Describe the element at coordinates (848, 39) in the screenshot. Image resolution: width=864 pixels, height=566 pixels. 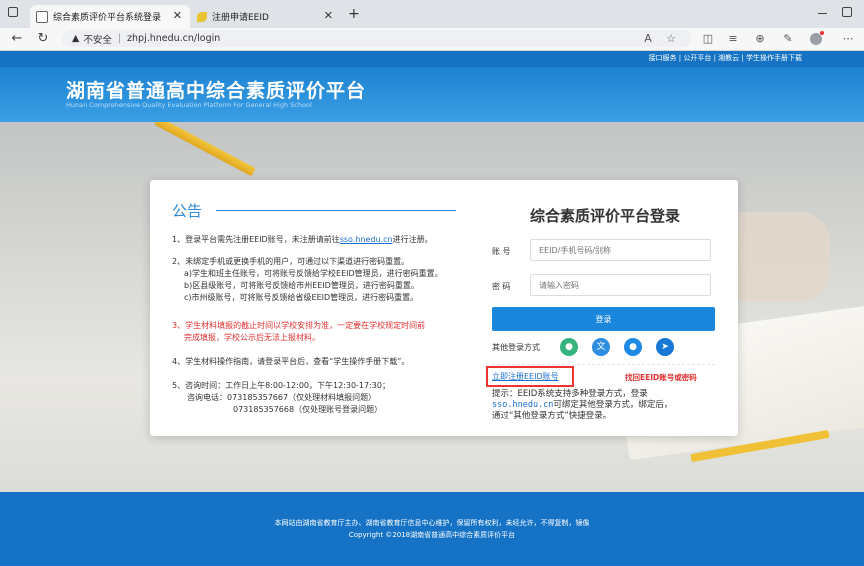
I see `more-icon: ⋯` at that location.